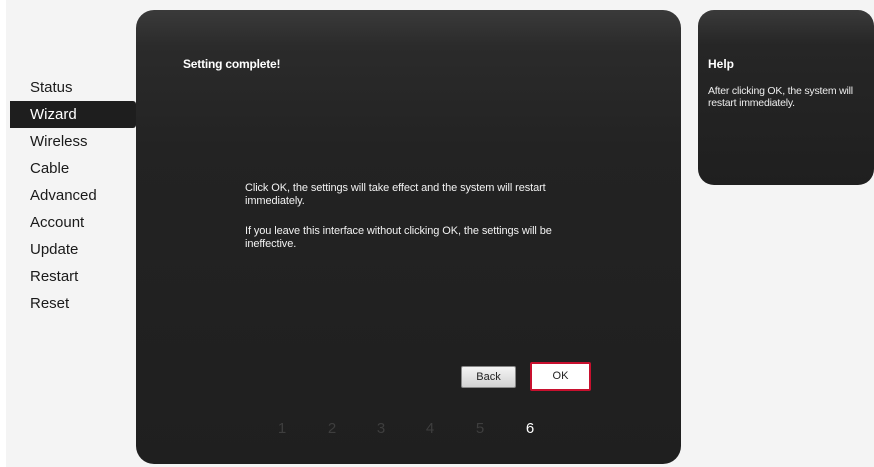 Image resolution: width=874 pixels, height=467 pixels. I want to click on sidebar-item-status: Status, so click(73, 87).